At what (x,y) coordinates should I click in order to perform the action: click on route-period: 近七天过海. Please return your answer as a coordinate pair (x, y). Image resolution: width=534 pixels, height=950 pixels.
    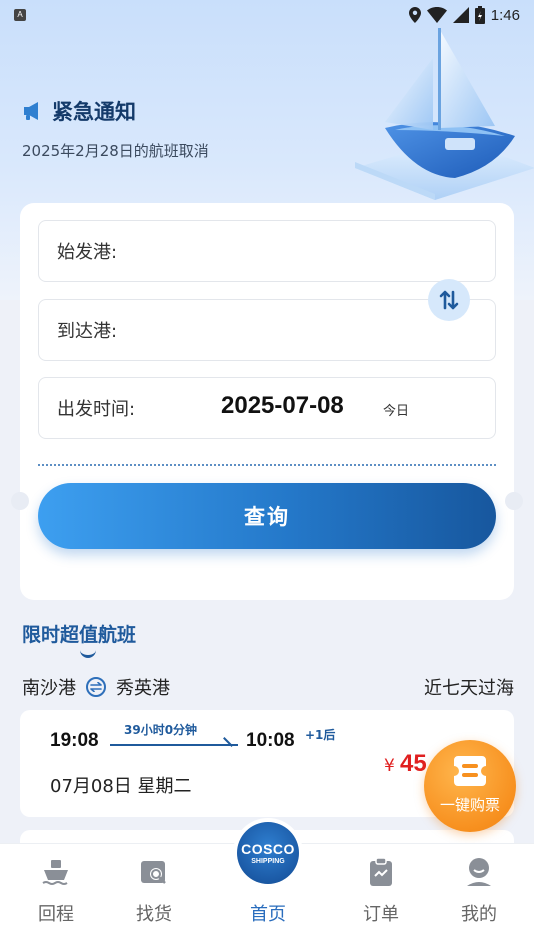
    Looking at the image, I should click on (469, 687).